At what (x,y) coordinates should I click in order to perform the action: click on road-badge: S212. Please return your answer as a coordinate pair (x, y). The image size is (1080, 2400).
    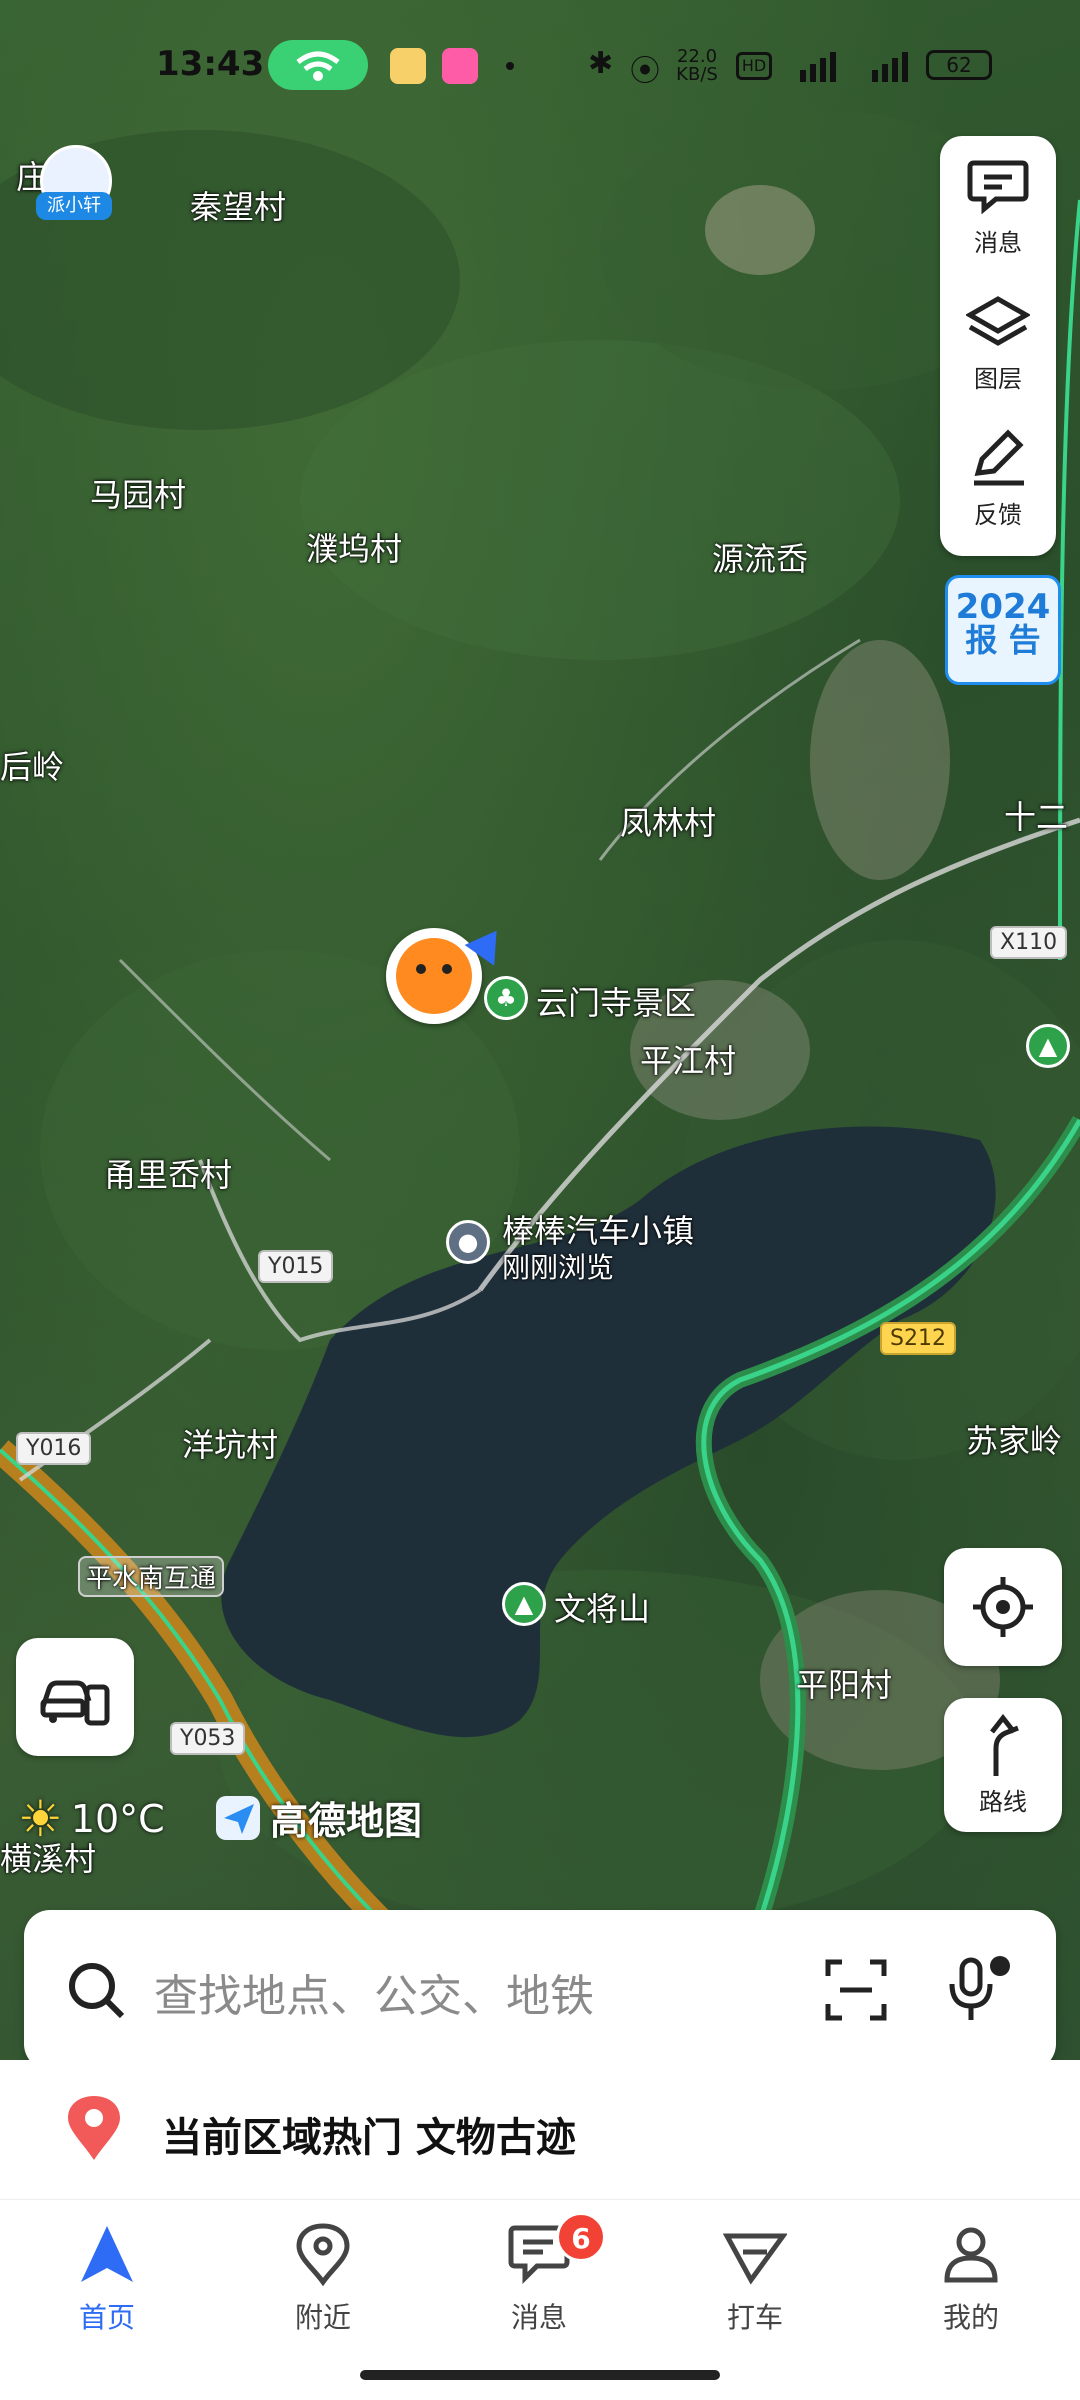
    Looking at the image, I should click on (918, 1338).